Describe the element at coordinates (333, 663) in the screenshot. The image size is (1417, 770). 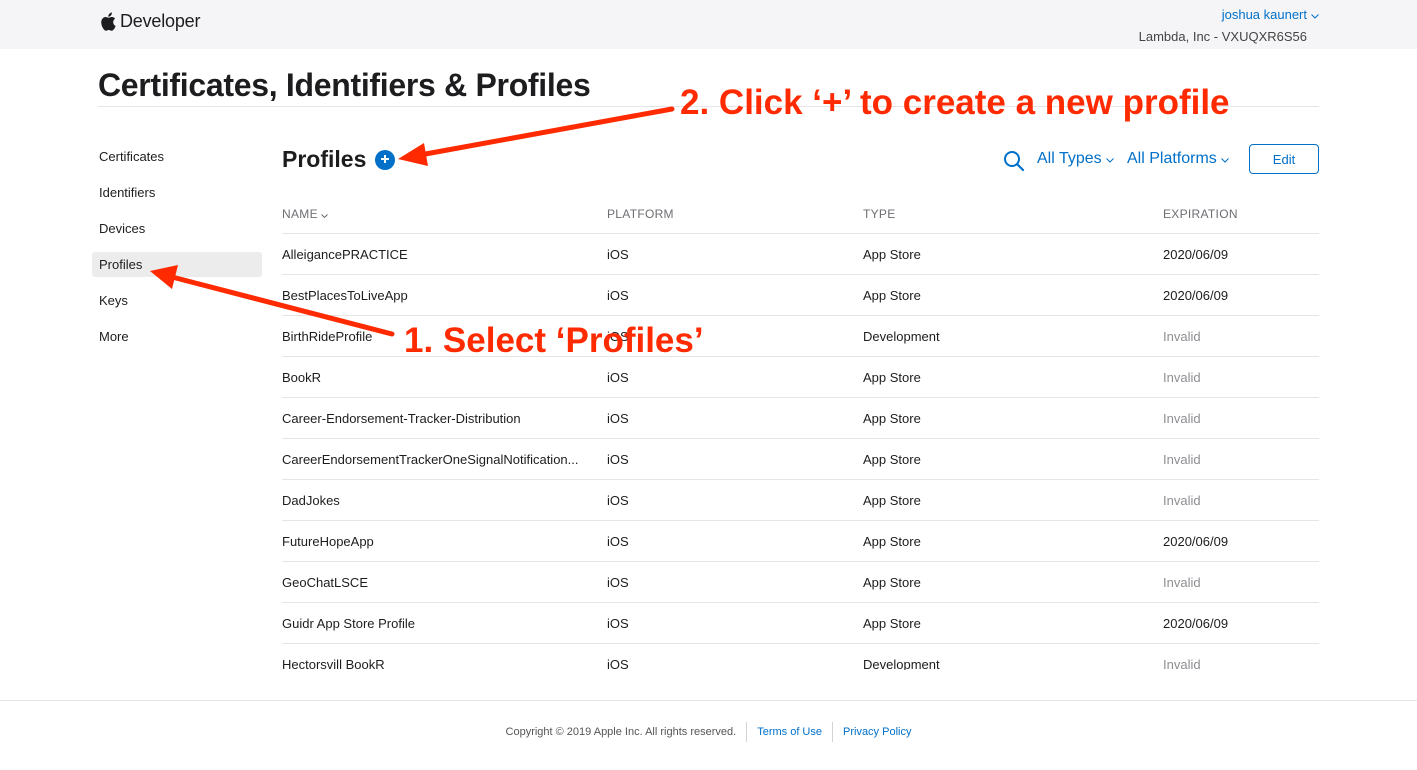
I see `cell-name: Hectorsvill BookR` at that location.